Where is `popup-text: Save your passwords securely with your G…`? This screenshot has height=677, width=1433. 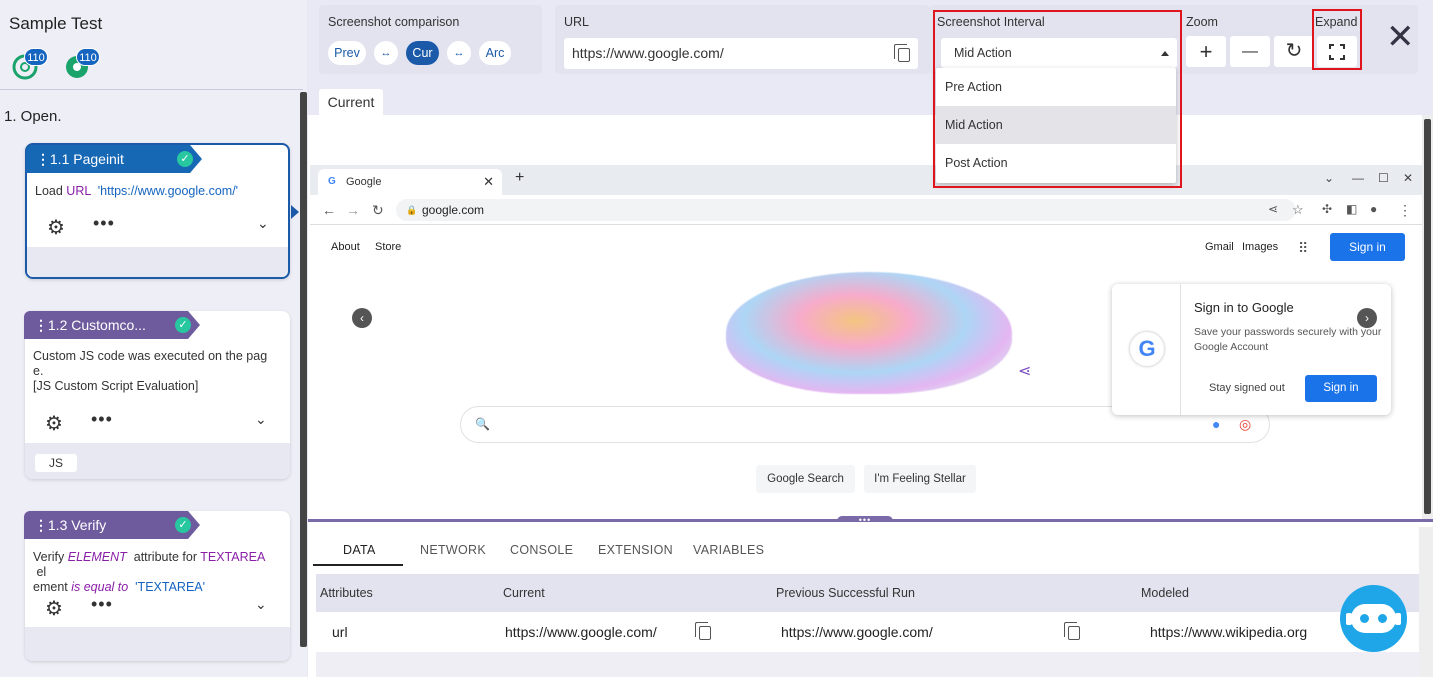
popup-text: Save your passwords securely with your G… is located at coordinates (1288, 339).